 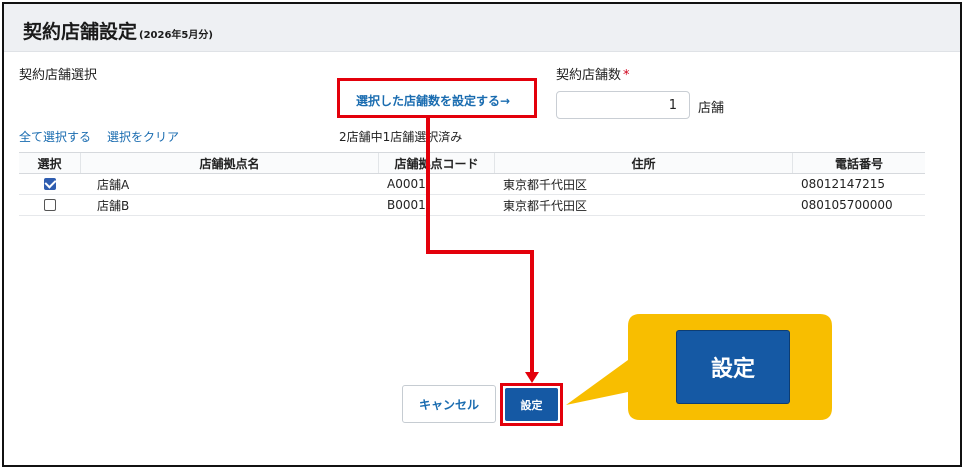 I want to click on store-name-cell: 店舗B, so click(x=113, y=205).